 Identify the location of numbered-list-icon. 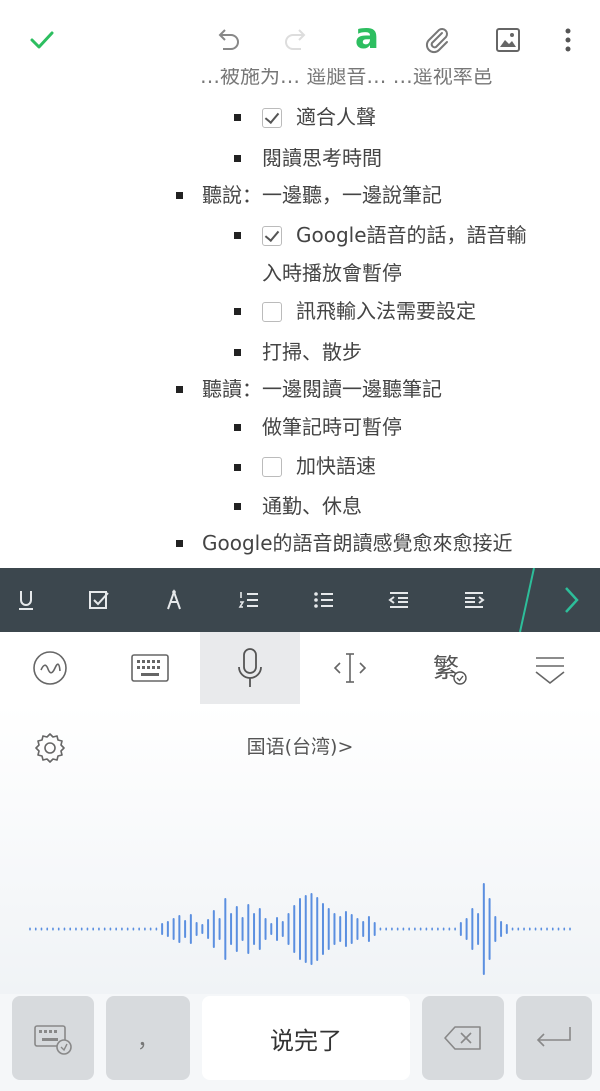
(248, 600).